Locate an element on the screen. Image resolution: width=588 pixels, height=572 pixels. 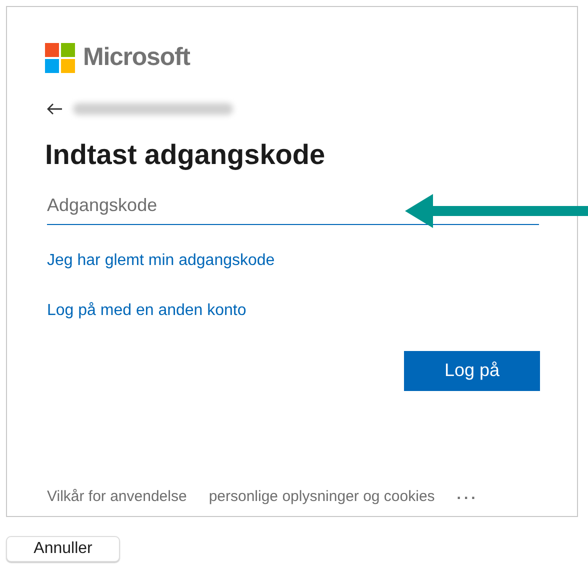
sign-in-button: Log på is located at coordinates (472, 370).